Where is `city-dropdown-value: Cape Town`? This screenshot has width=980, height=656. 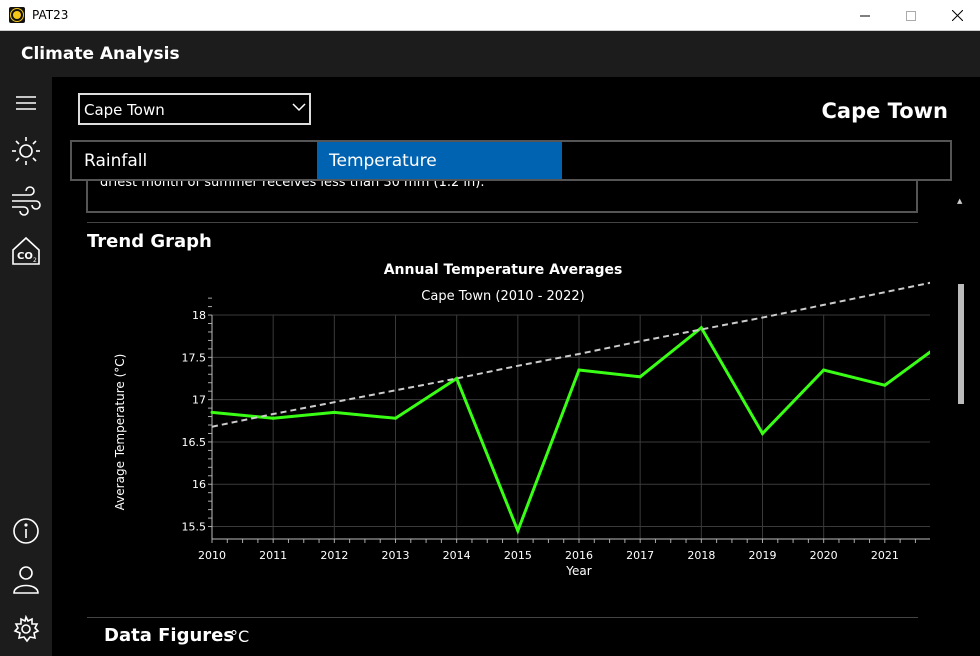
city-dropdown-value: Cape Town is located at coordinates (124, 110).